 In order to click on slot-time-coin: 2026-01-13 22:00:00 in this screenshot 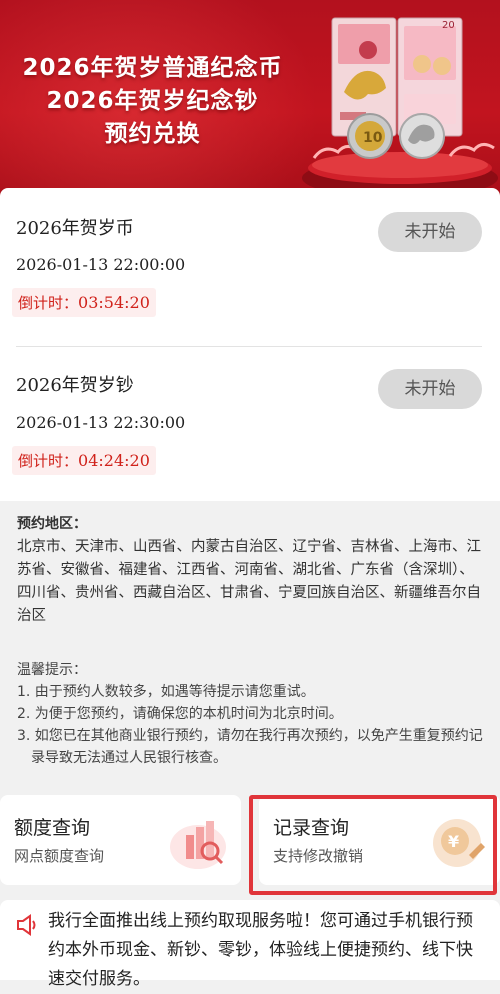, I will do `click(101, 264)`.